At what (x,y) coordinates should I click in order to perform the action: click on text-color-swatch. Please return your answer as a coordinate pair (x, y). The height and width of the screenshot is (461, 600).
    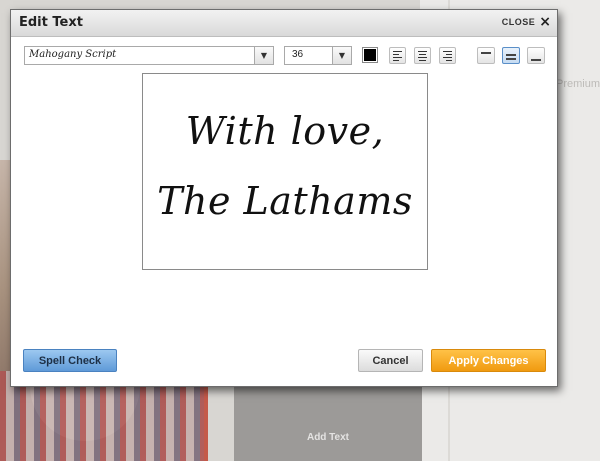
    Looking at the image, I should click on (370, 55).